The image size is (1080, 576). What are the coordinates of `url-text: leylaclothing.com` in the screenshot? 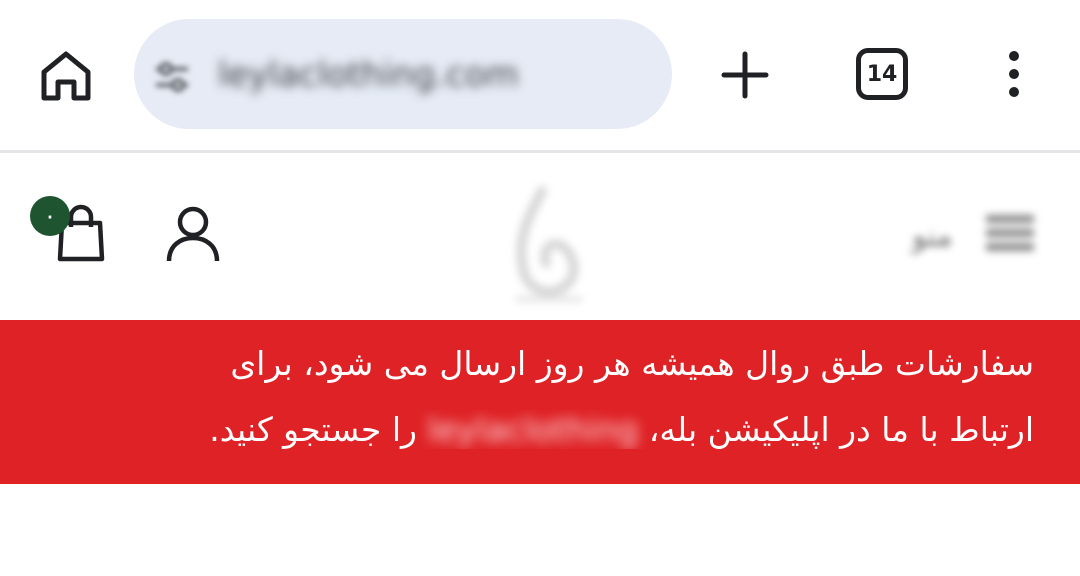 It's located at (368, 75).